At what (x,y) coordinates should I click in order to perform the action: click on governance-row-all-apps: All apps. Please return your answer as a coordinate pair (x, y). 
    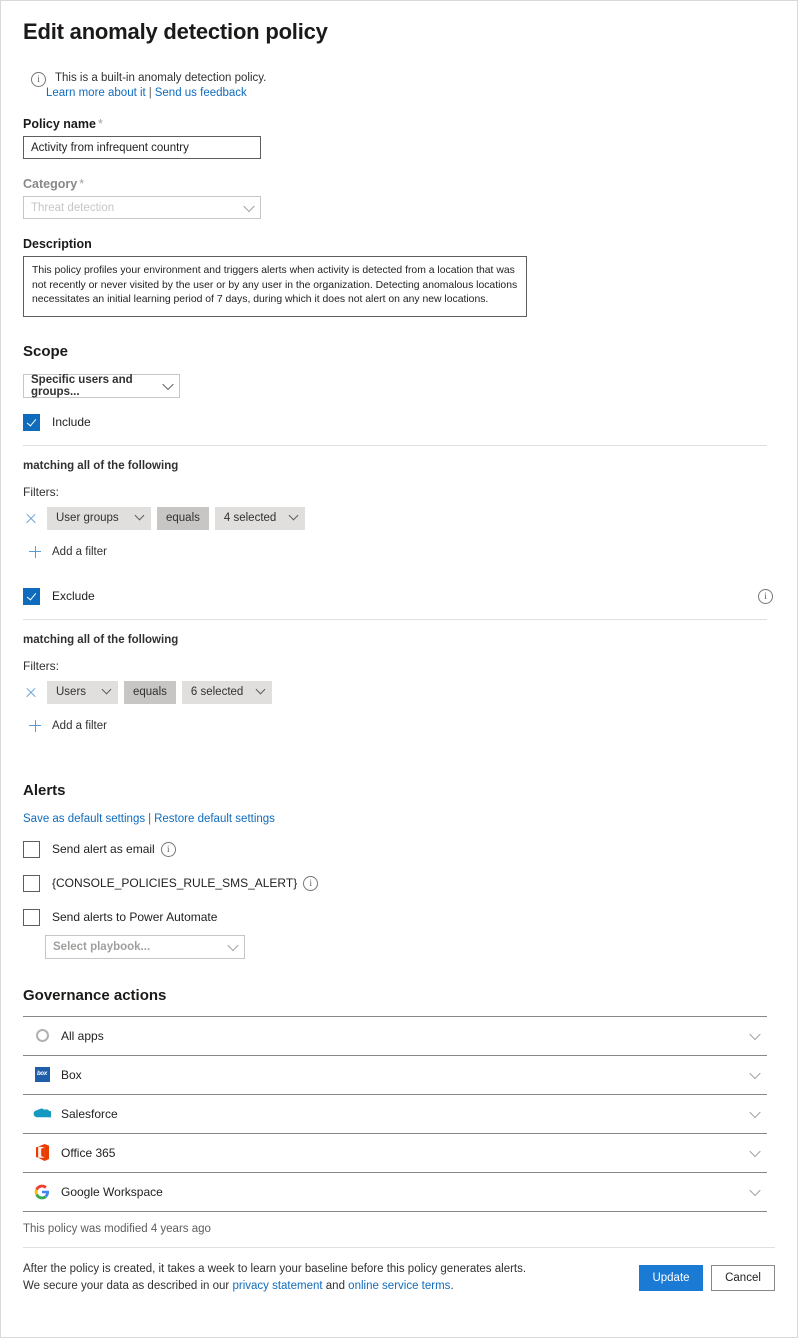
    Looking at the image, I should click on (395, 1035).